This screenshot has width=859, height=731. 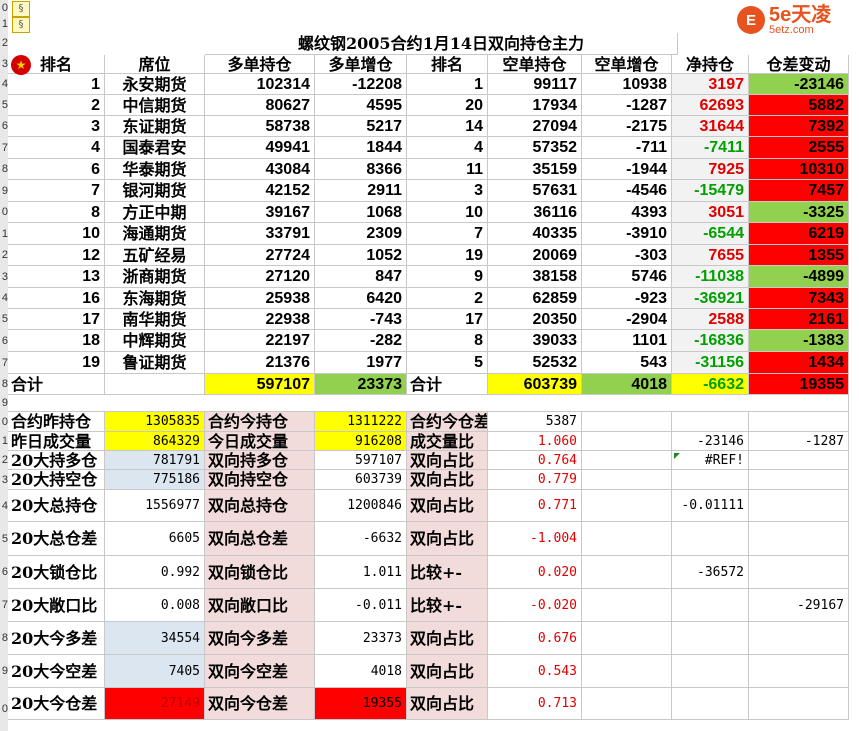 I want to click on table-cell-long: 27120, so click(x=260, y=277).